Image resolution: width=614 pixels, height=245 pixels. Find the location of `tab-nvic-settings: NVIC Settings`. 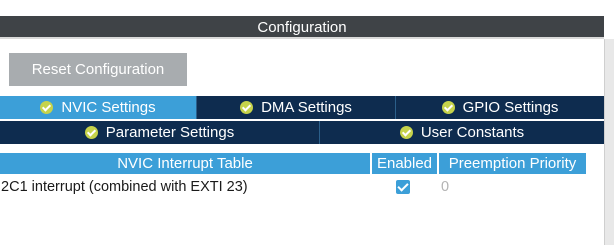

tab-nvic-settings: NVIC Settings is located at coordinates (98, 107).